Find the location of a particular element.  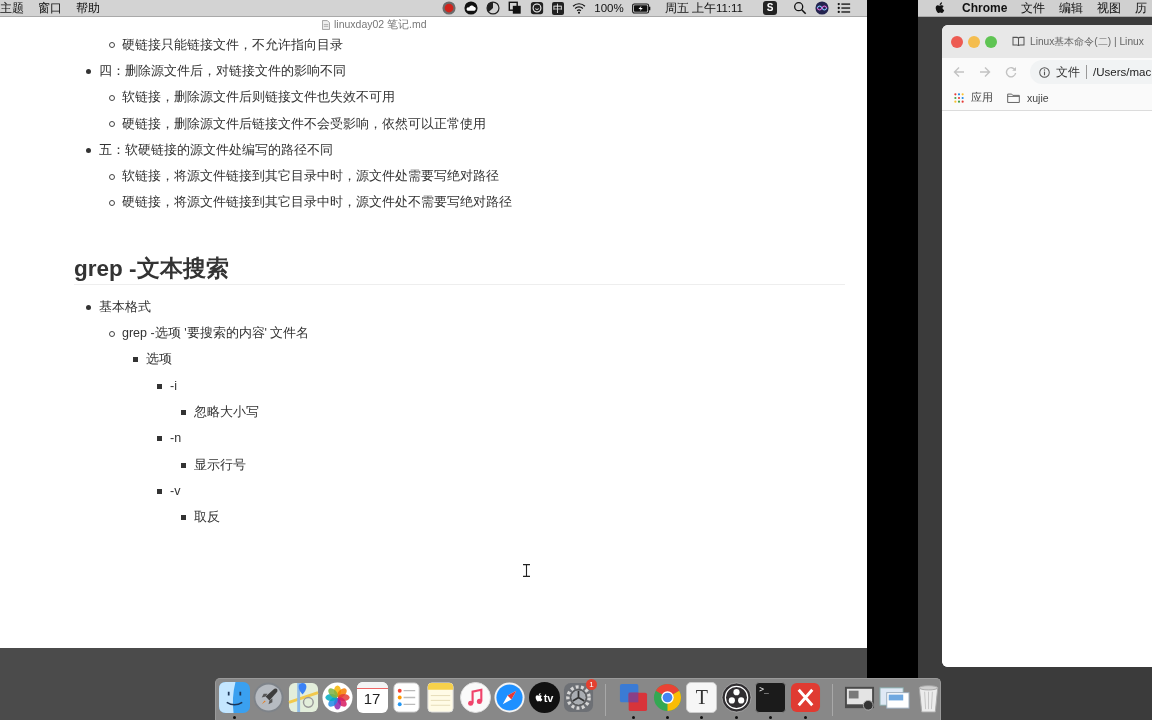

menu-list-icon is located at coordinates (844, 8).